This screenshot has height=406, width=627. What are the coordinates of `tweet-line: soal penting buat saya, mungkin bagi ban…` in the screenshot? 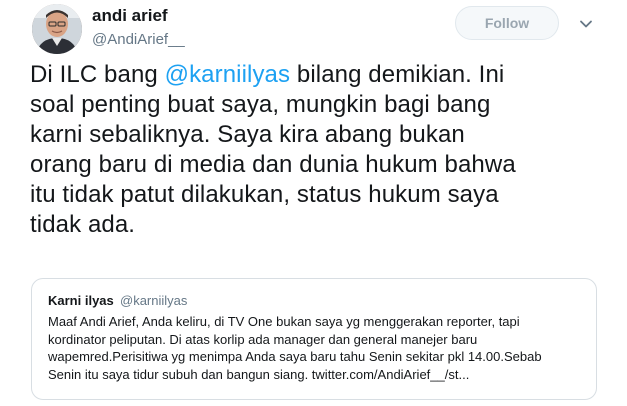 It's located at (260, 104).